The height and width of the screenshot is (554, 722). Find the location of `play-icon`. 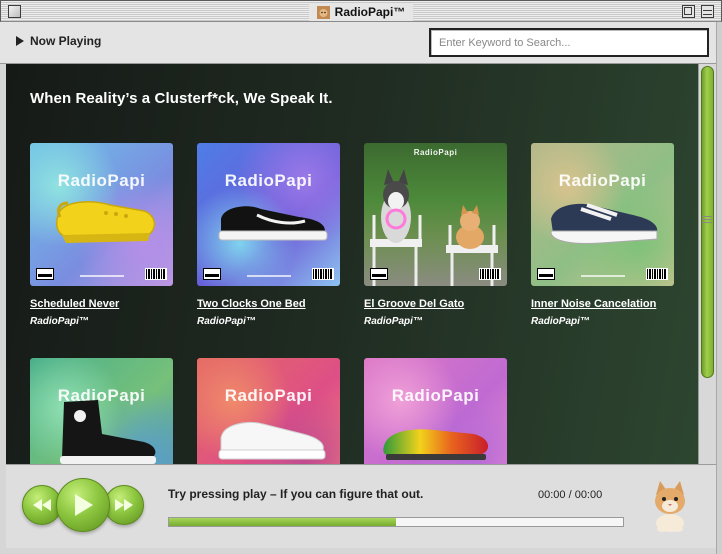

play-icon is located at coordinates (84, 505).